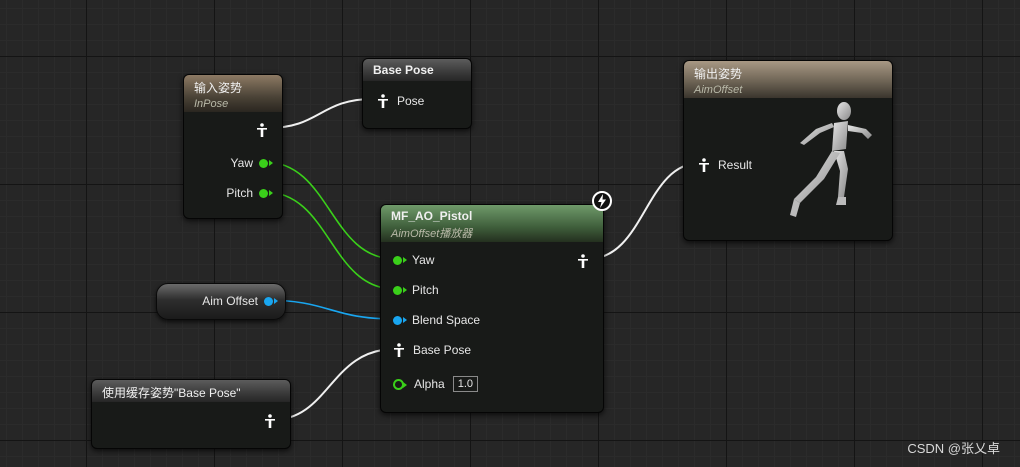 The width and height of the screenshot is (1020, 467). Describe the element at coordinates (432, 234) in the screenshot. I see `aim-offset-player-subtitle: AimOffset播放器` at that location.